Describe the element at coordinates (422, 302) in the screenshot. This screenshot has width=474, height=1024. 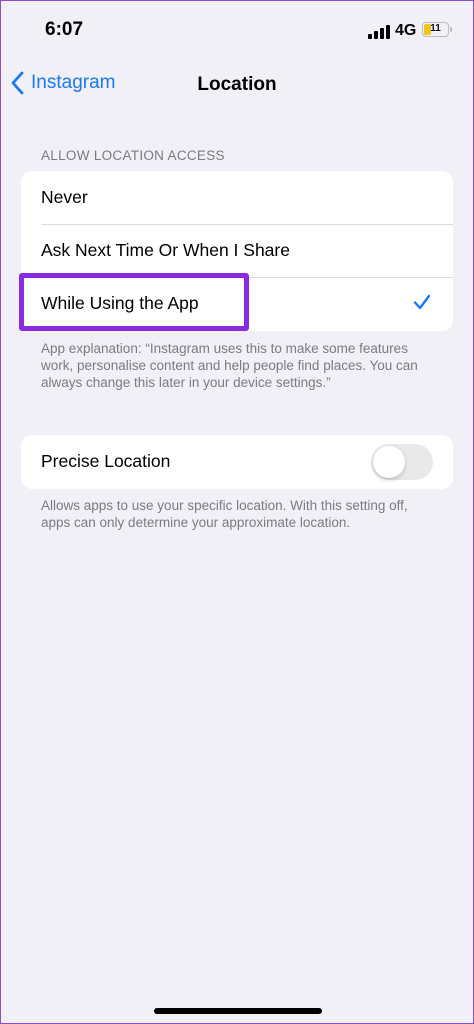
I see `checkmark-icon` at that location.